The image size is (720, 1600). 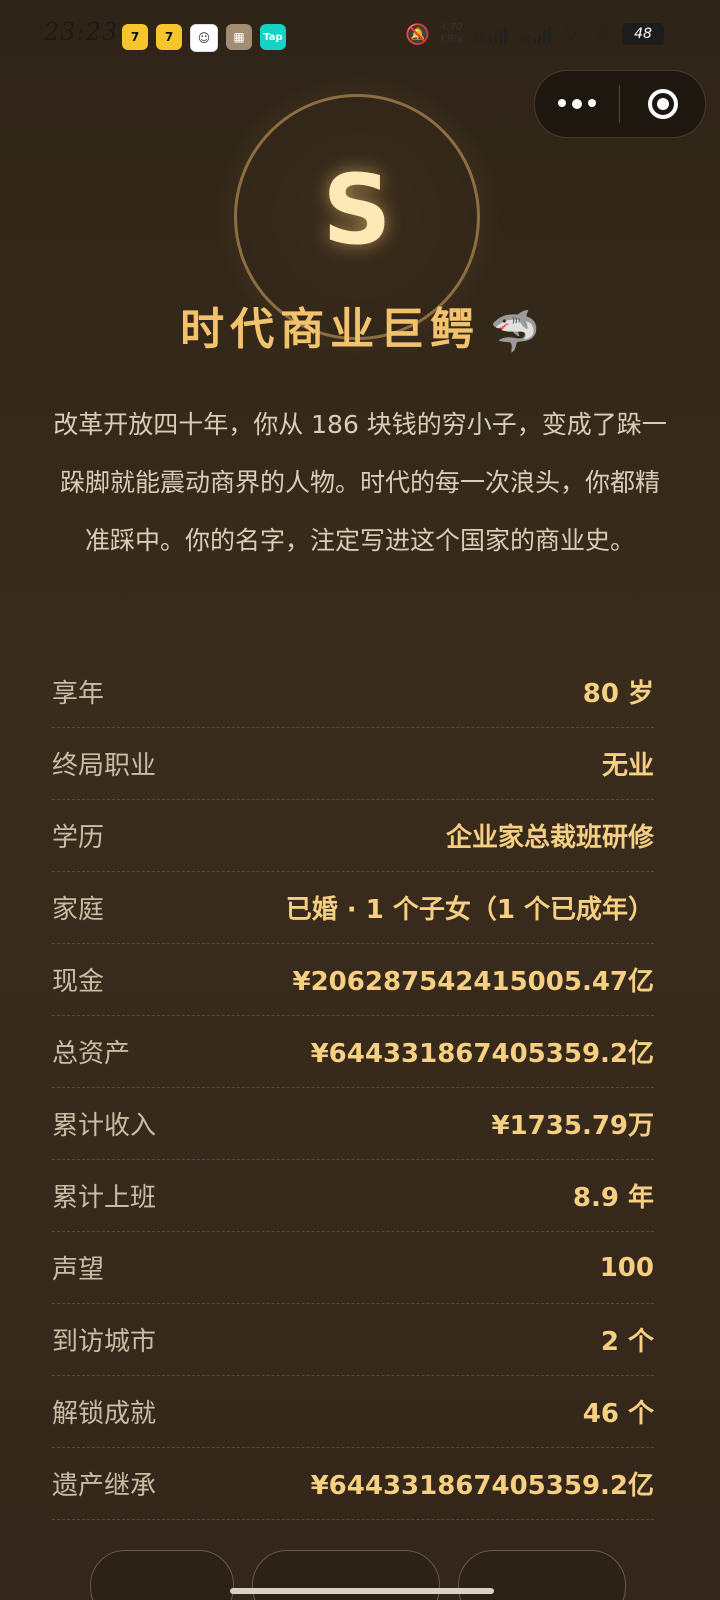 What do you see at coordinates (357, 210) in the screenshot?
I see `grade-badge: S` at bounding box center [357, 210].